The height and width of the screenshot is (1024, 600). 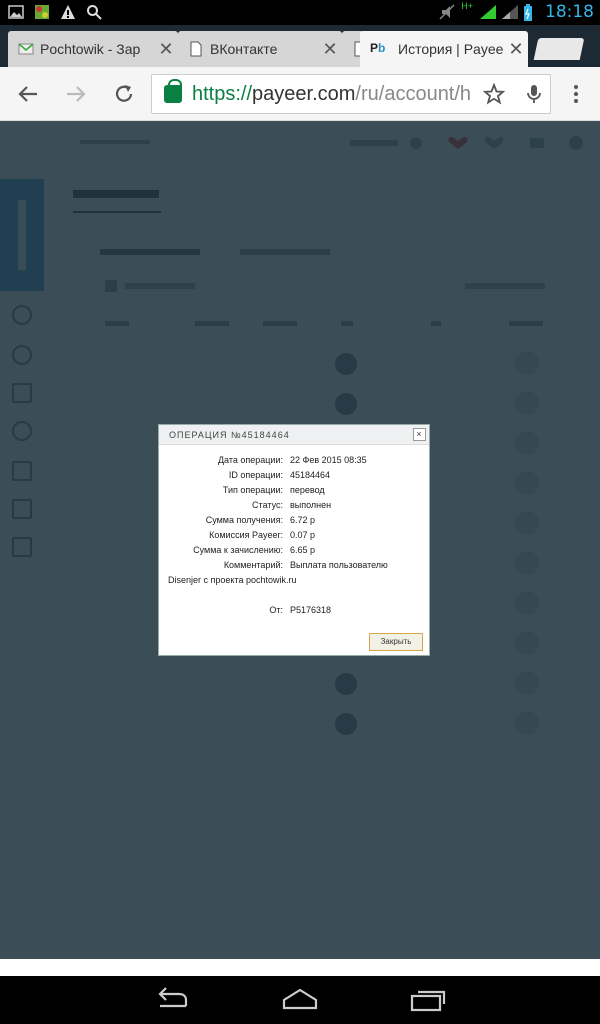 I want to click on nav-recents-icon, so click(x=428, y=1000).